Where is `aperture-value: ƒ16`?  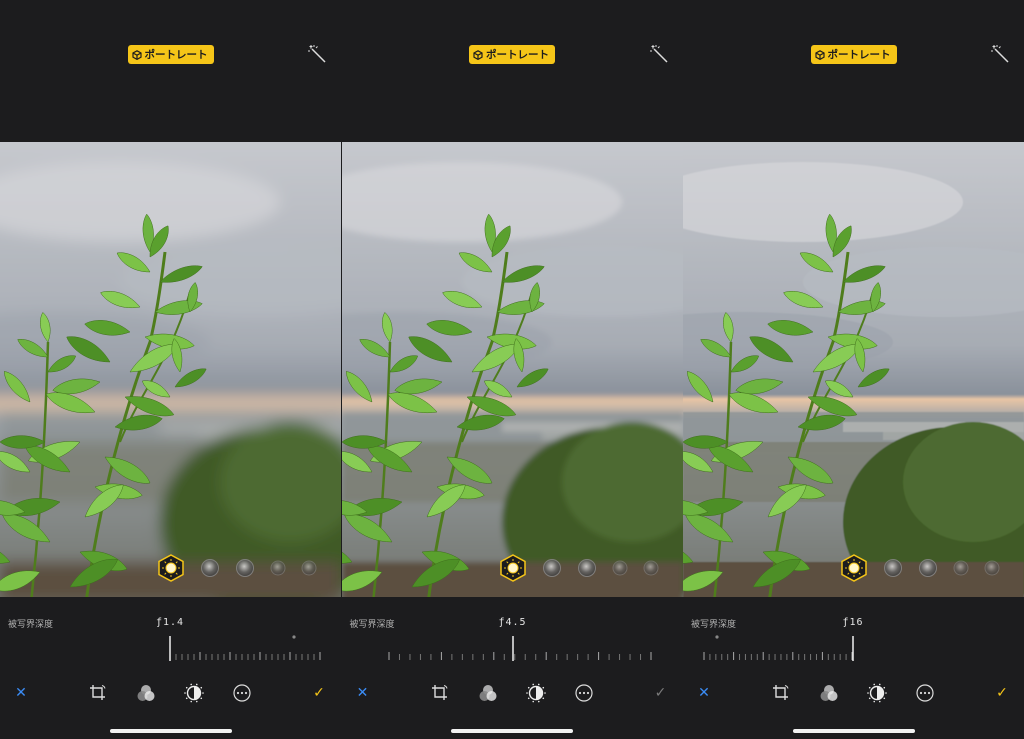
aperture-value: ƒ16 is located at coordinates (853, 622).